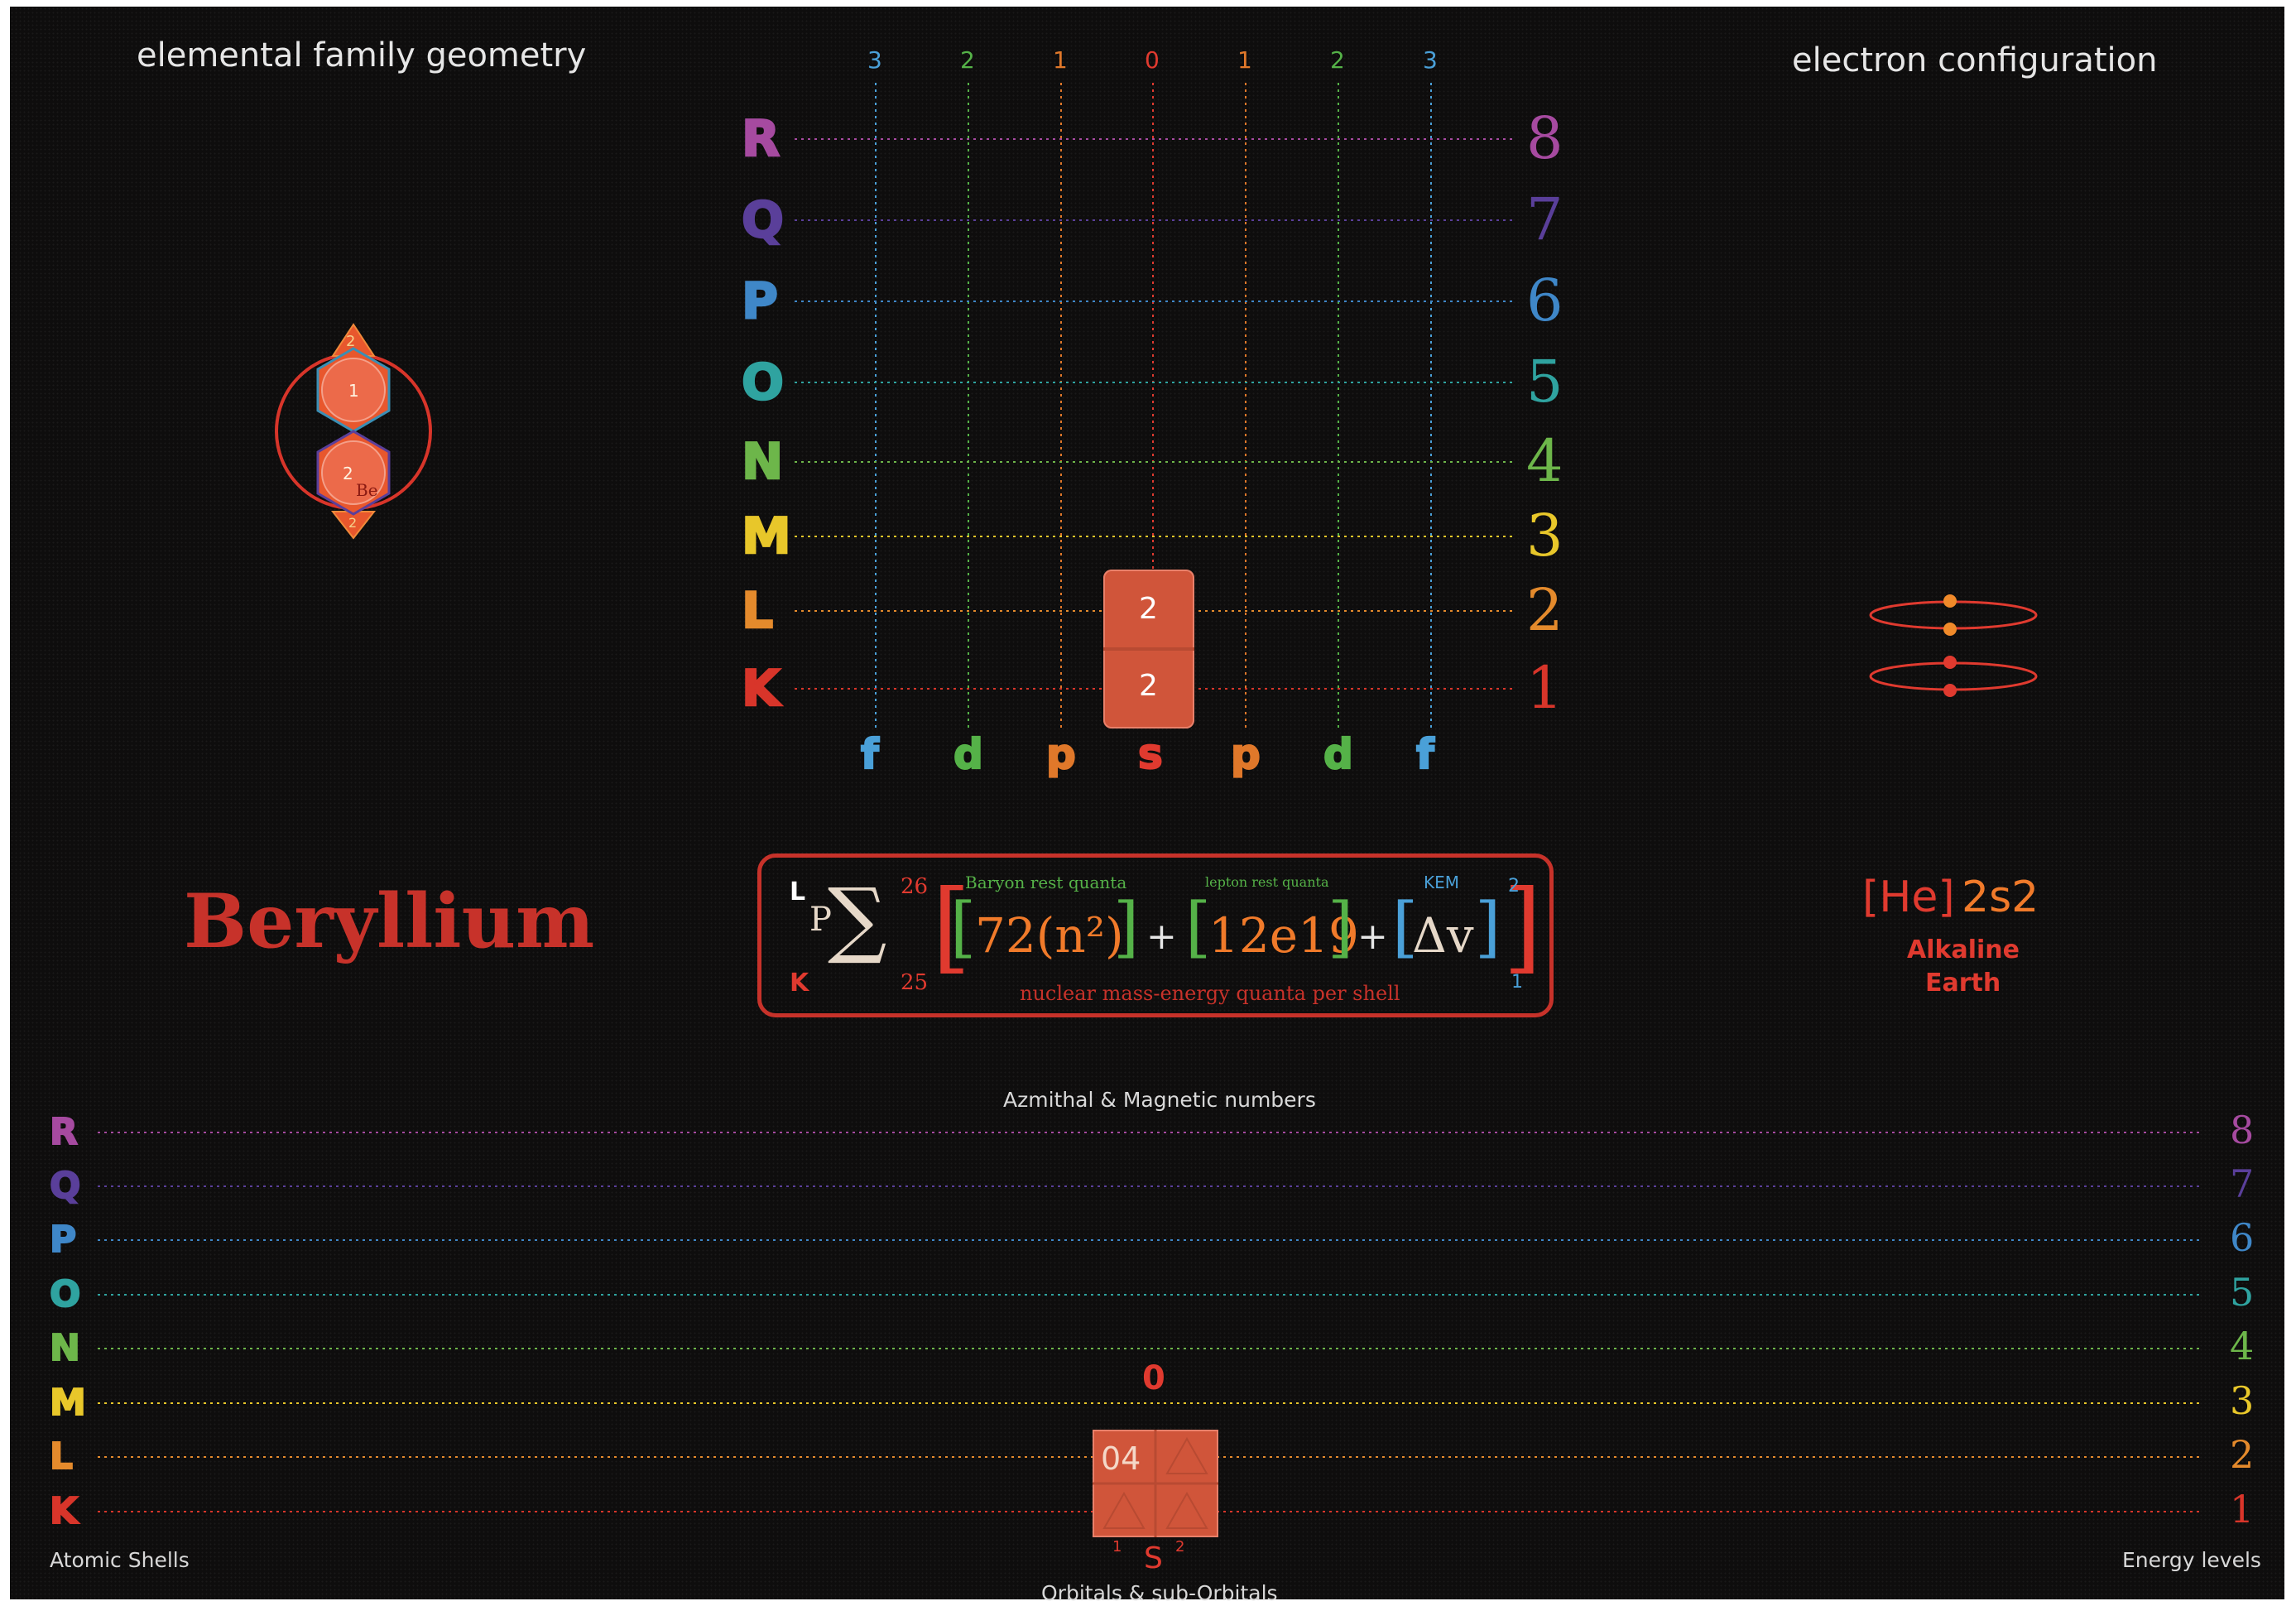  I want to click on energy-levels-caption: Energy levels, so click(2191, 1560).